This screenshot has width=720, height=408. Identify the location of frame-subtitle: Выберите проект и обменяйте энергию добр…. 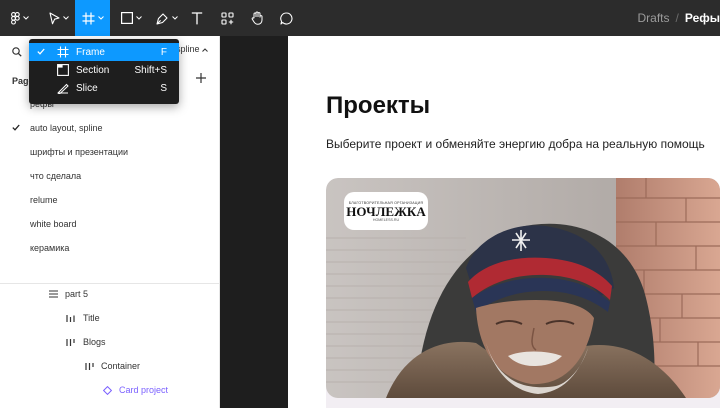
(515, 144).